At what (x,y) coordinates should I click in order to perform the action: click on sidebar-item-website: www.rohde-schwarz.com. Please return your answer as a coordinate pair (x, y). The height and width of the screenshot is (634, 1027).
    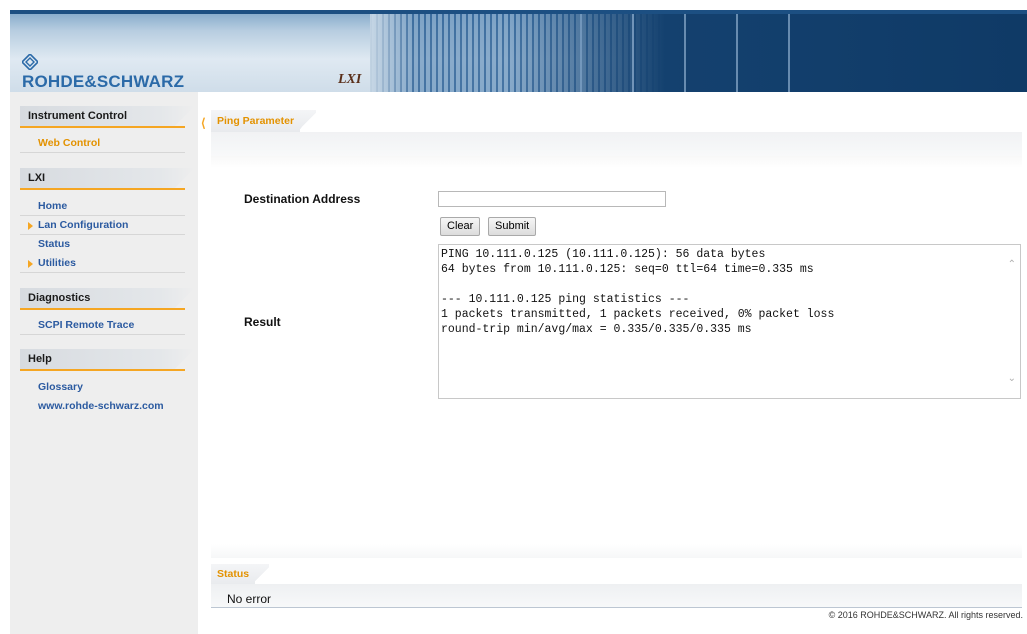
    Looking at the image, I should click on (102, 406).